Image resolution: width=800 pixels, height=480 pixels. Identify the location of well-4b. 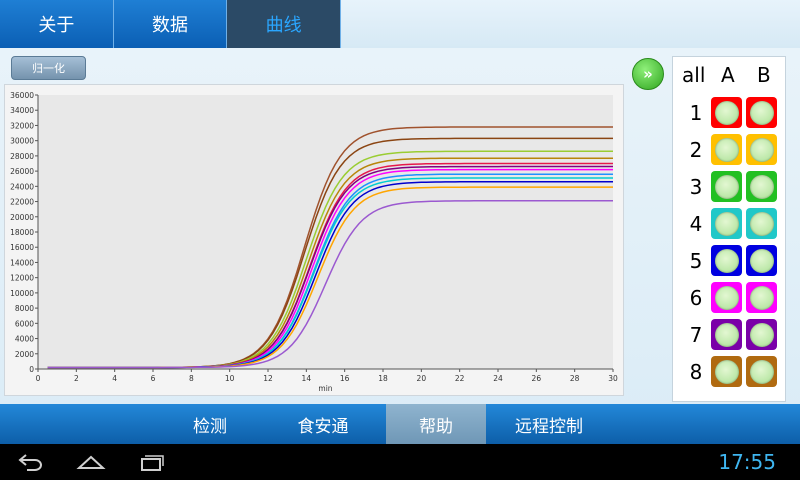
(761, 223).